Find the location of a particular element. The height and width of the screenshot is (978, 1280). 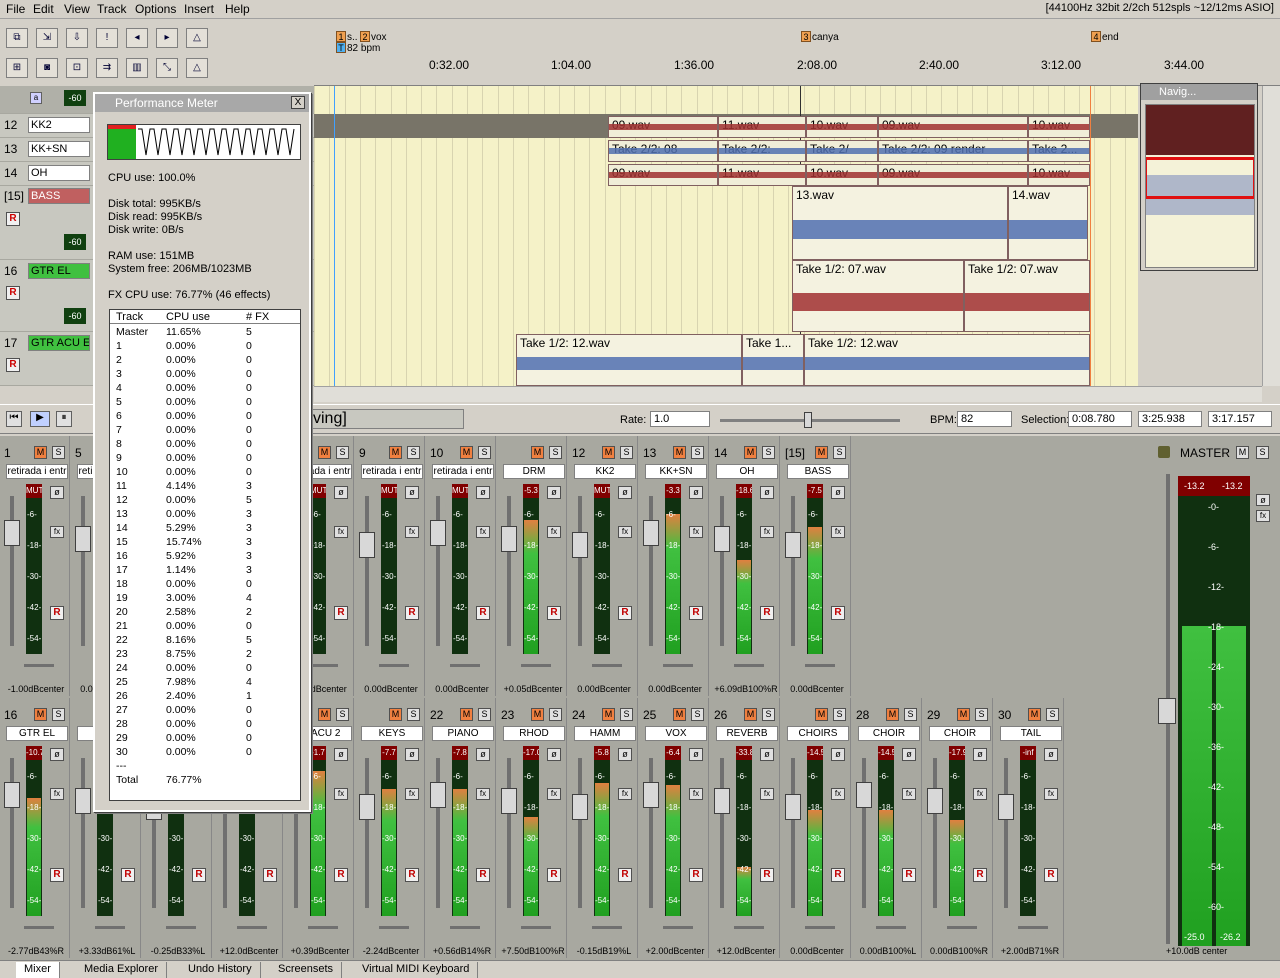

media-item: Take 2/ is located at coordinates (842, 151).